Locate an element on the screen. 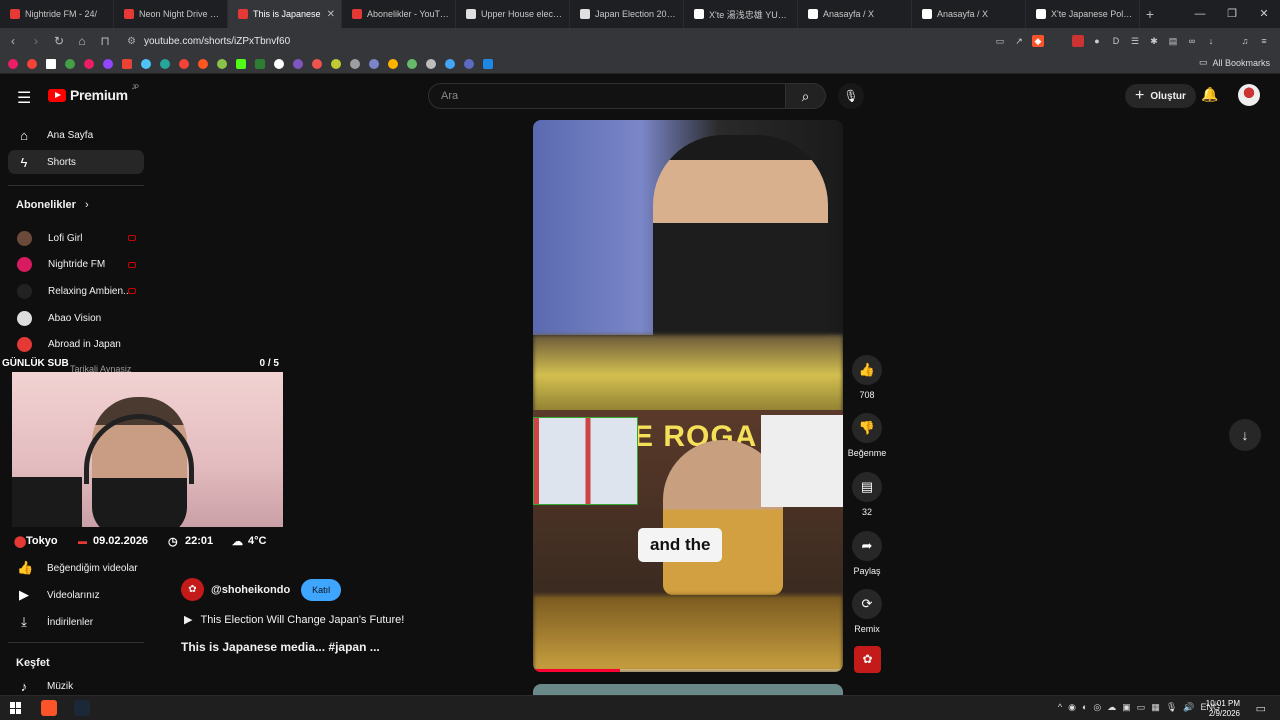 Image resolution: width=1280 pixels, height=720 pixels. reload-icon: ↻ is located at coordinates (59, 41).